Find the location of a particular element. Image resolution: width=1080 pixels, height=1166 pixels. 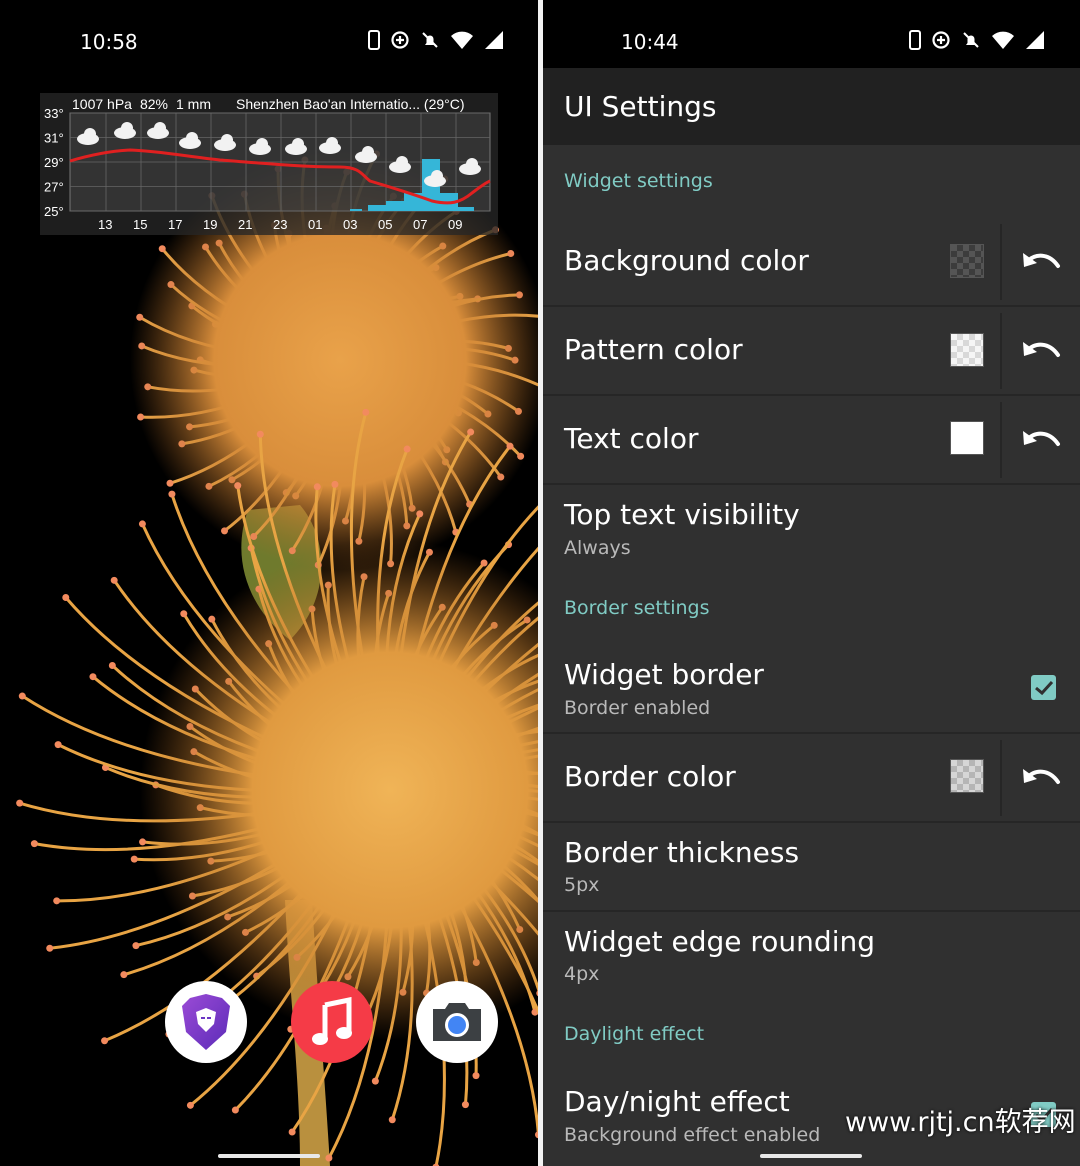

row-title: Border color is located at coordinates (650, 776).